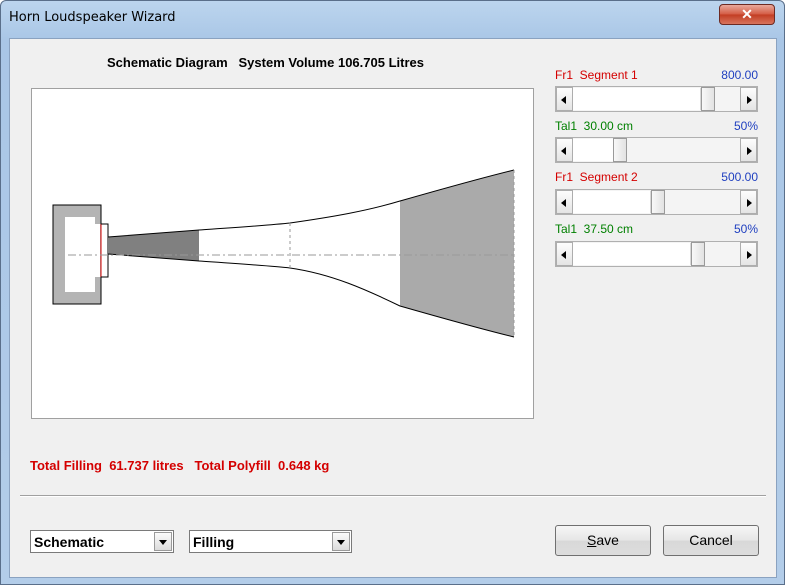 This screenshot has width=785, height=585. I want to click on view-select: Schematic, so click(102, 541).